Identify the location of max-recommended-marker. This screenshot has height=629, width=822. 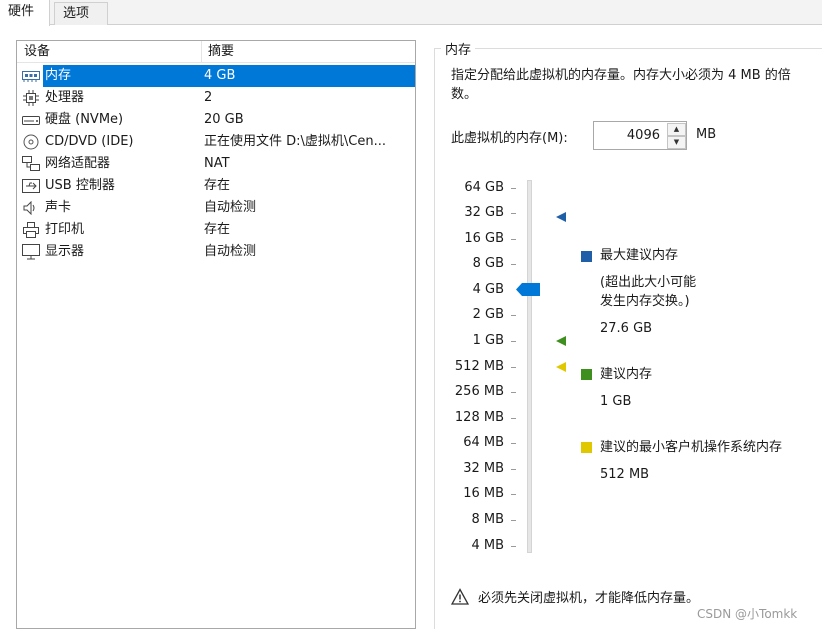
(561, 217).